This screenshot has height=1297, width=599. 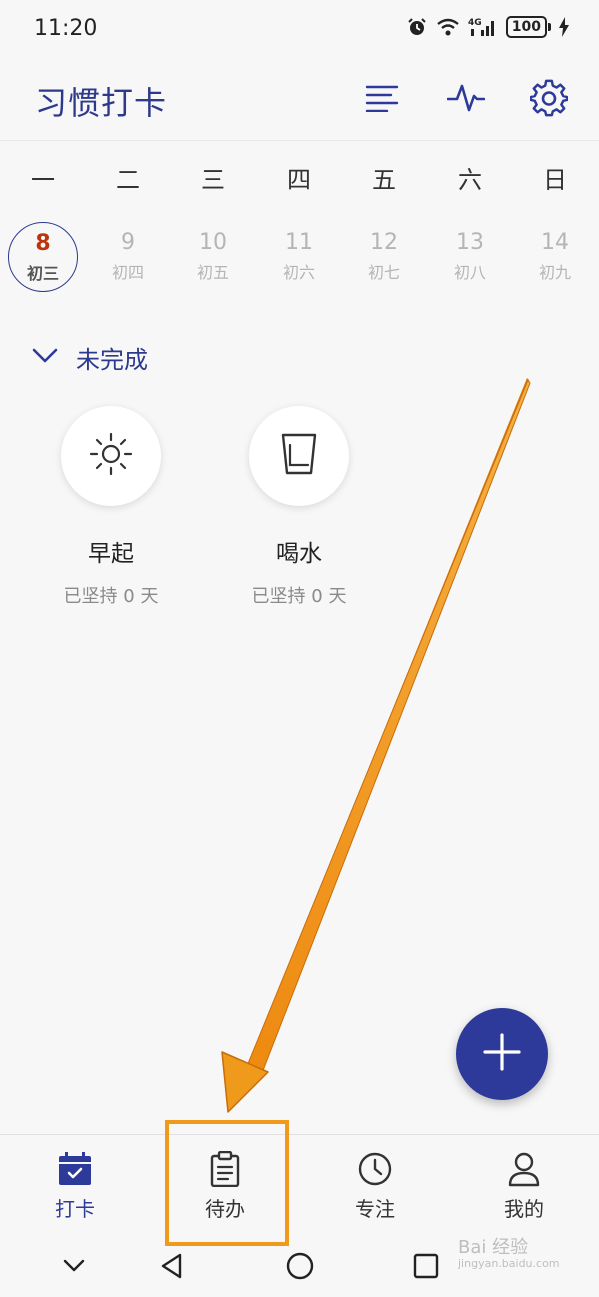 I want to click on tab-label: 打卡, so click(x=75, y=1209).